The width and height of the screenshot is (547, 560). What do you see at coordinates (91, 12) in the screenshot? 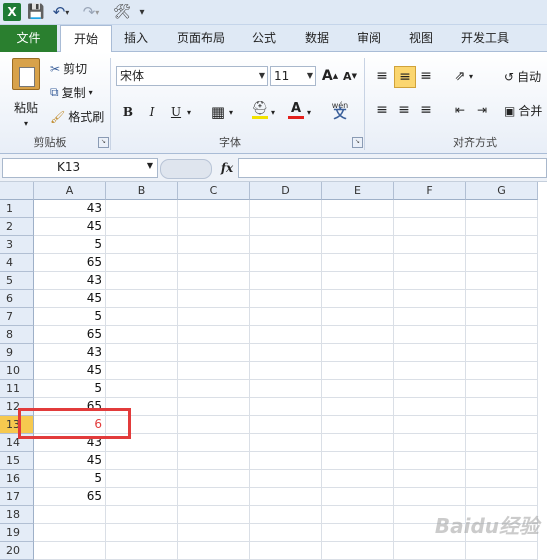
I see `redo-icon: ↷ ▾` at bounding box center [91, 12].